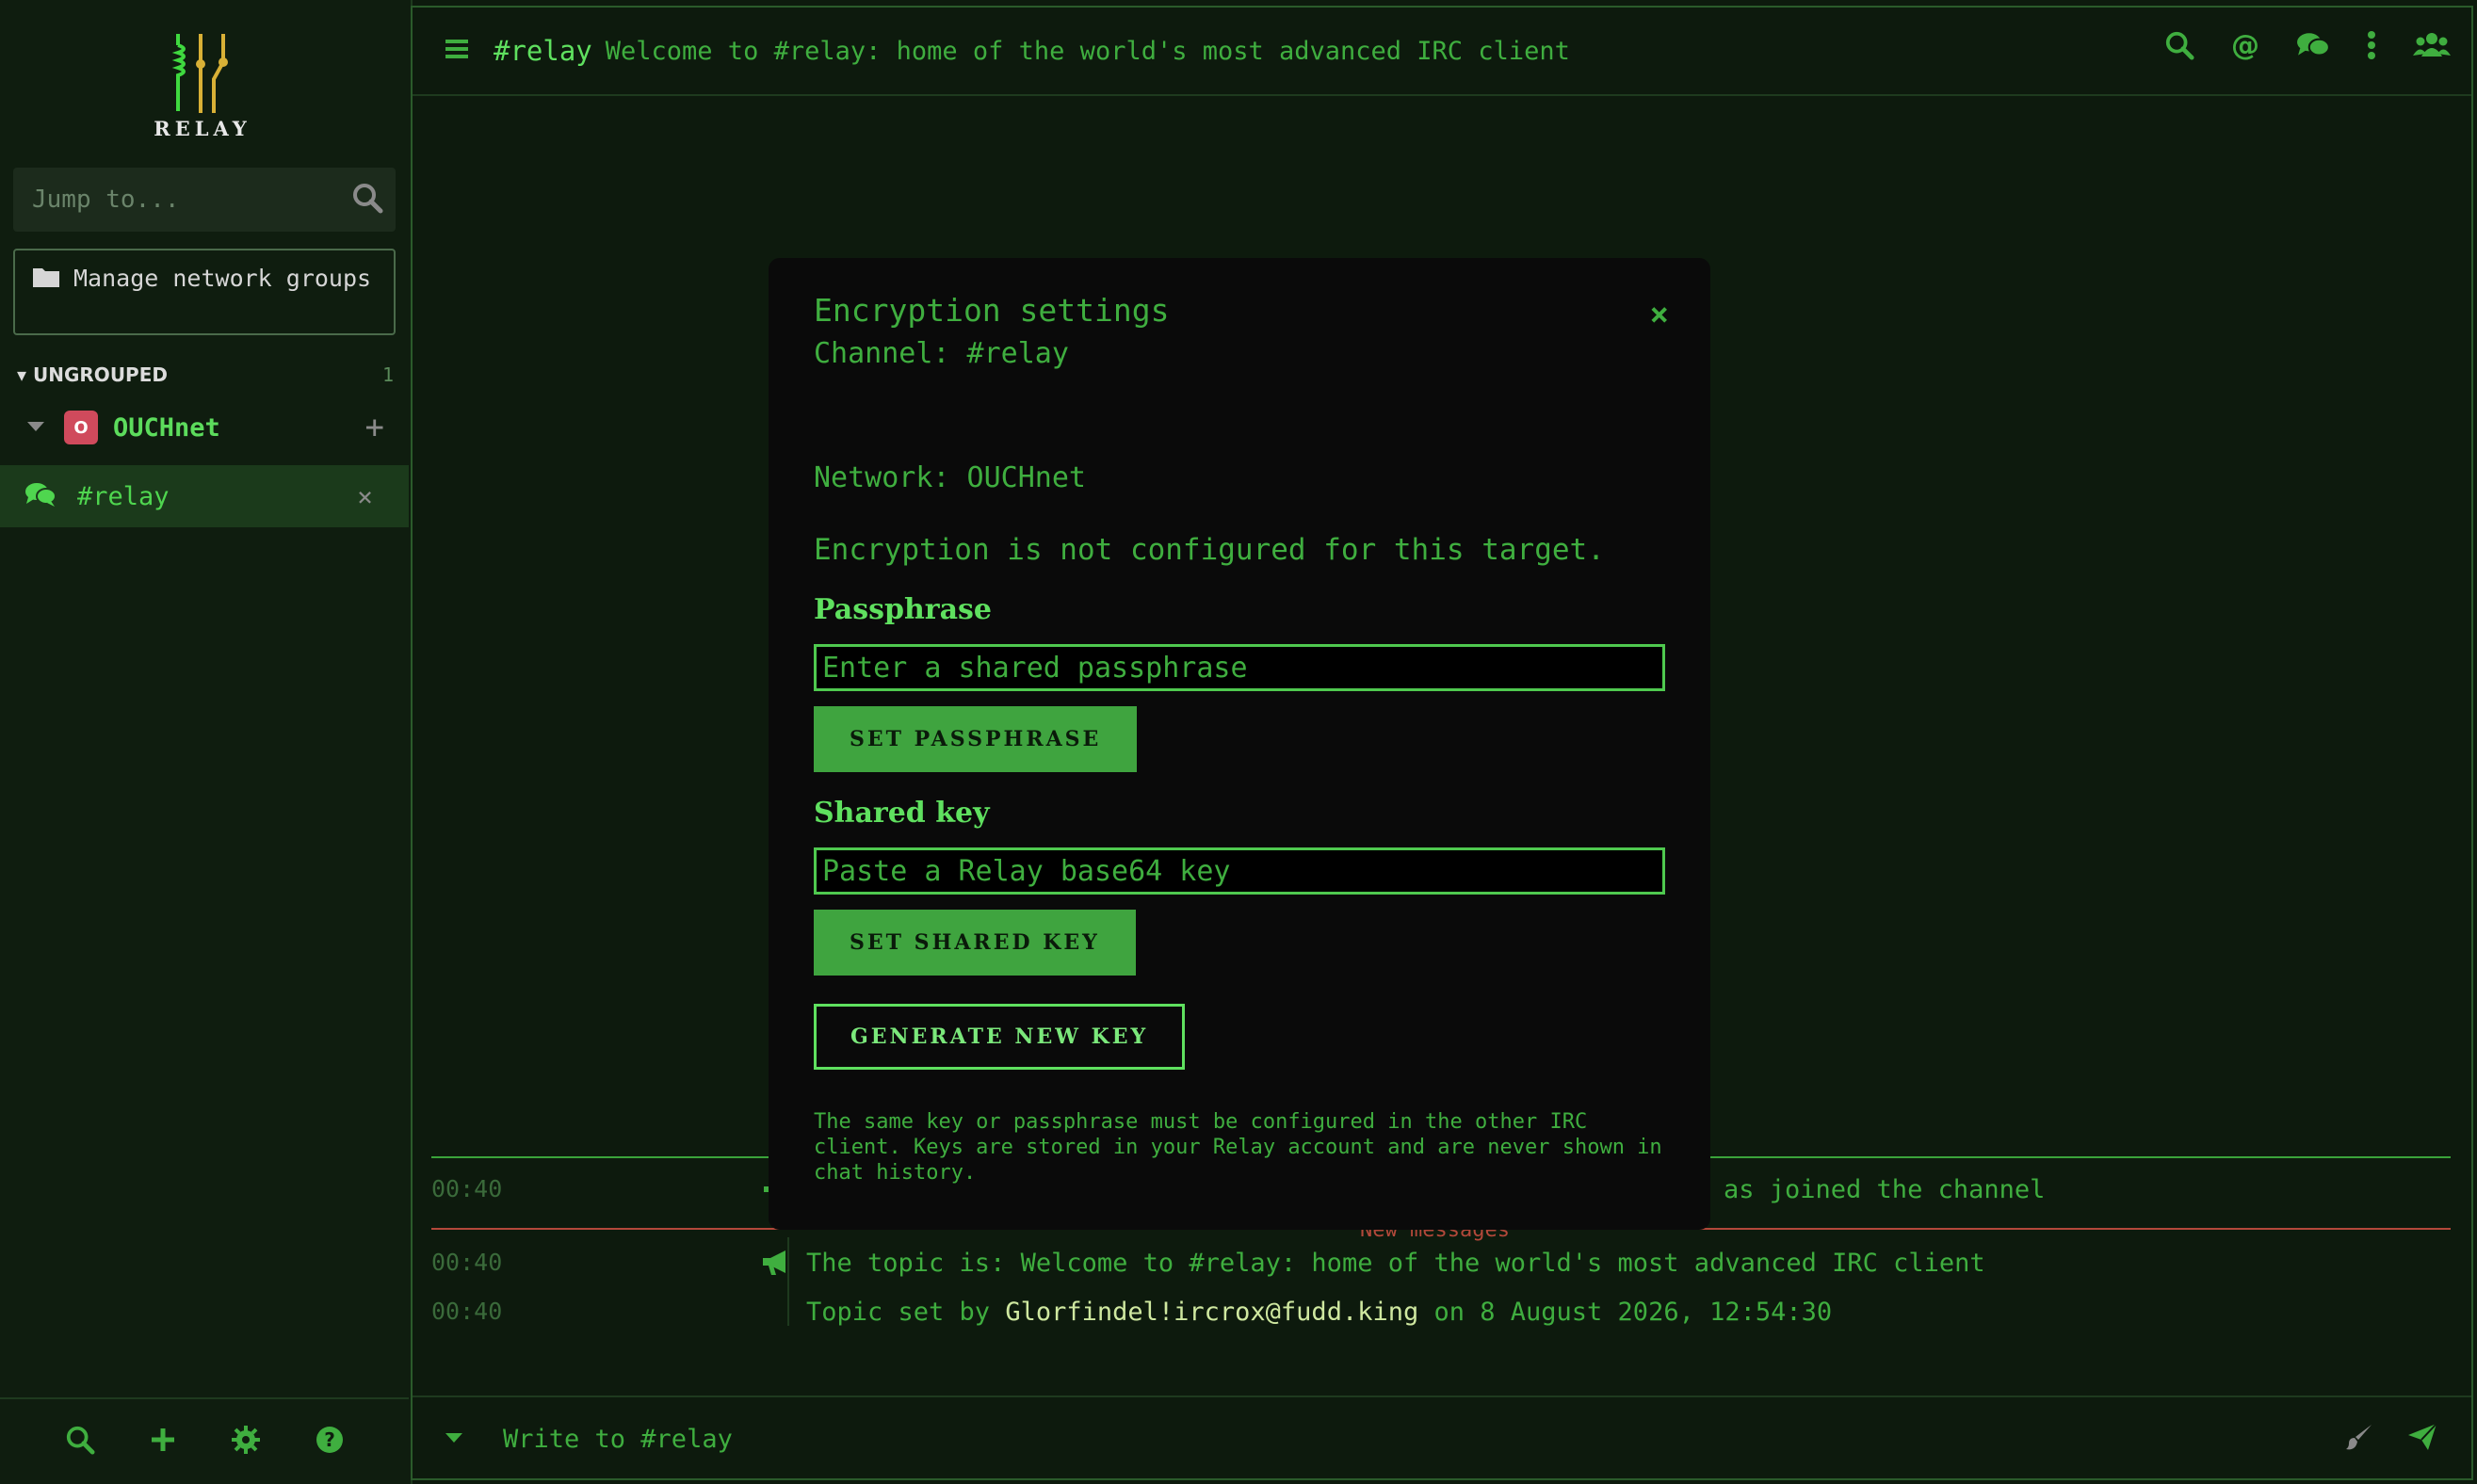 This screenshot has height=1484, width=2477. I want to click on menu-icon, so click(457, 51).